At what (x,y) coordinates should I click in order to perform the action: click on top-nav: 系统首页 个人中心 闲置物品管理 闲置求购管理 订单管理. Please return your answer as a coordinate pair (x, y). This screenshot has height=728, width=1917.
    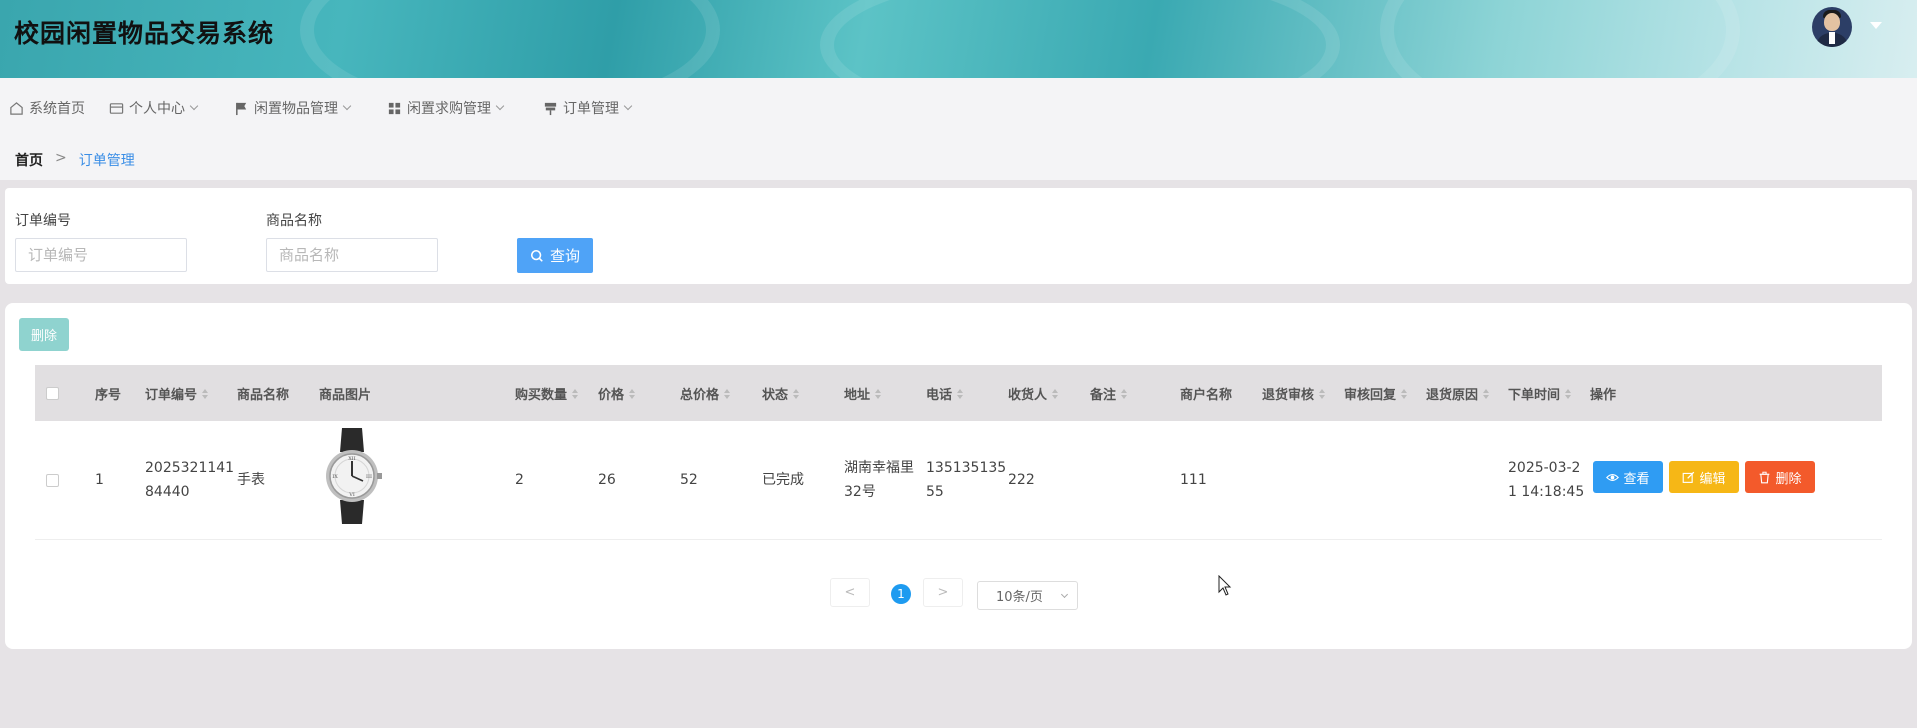
    Looking at the image, I should click on (958, 107).